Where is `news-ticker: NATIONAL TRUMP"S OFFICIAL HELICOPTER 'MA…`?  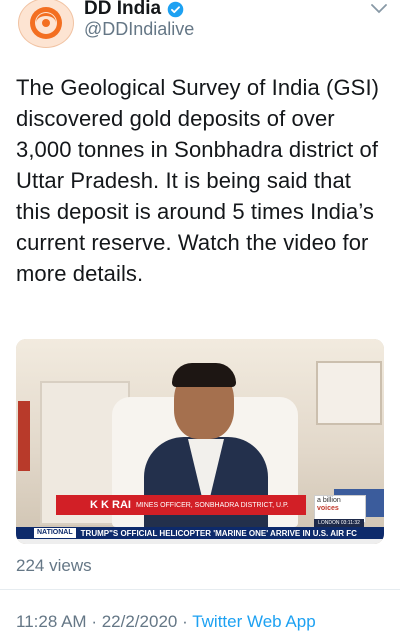 news-ticker: NATIONAL TRUMP"S OFFICIAL HELICOPTER 'MA… is located at coordinates (200, 533).